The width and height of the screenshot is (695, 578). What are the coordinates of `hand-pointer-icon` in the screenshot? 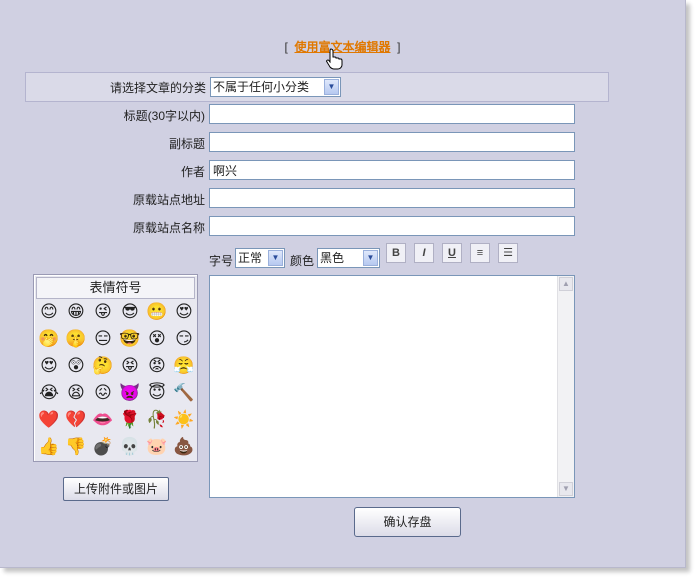 It's located at (334, 59).